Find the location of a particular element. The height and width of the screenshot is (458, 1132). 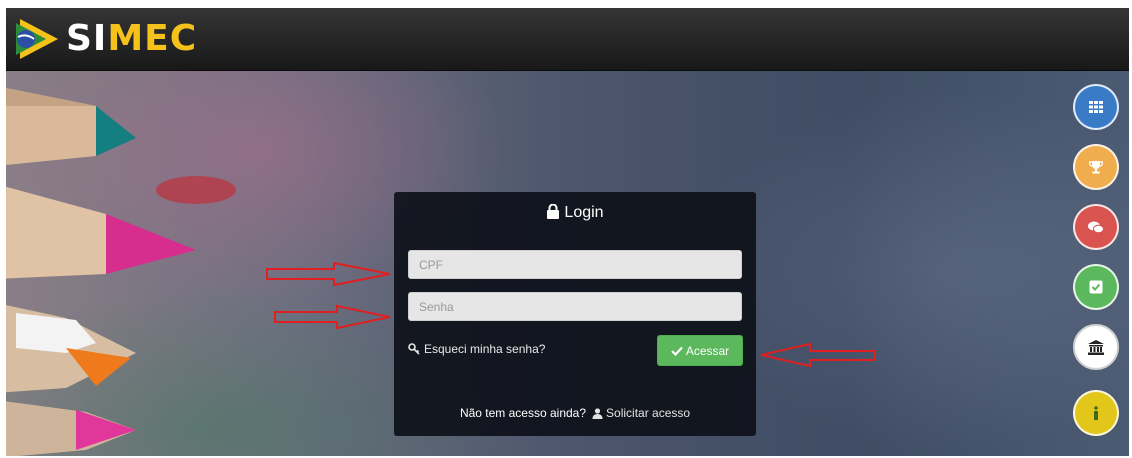

request-access-link: Solicitar acesso is located at coordinates (641, 413).